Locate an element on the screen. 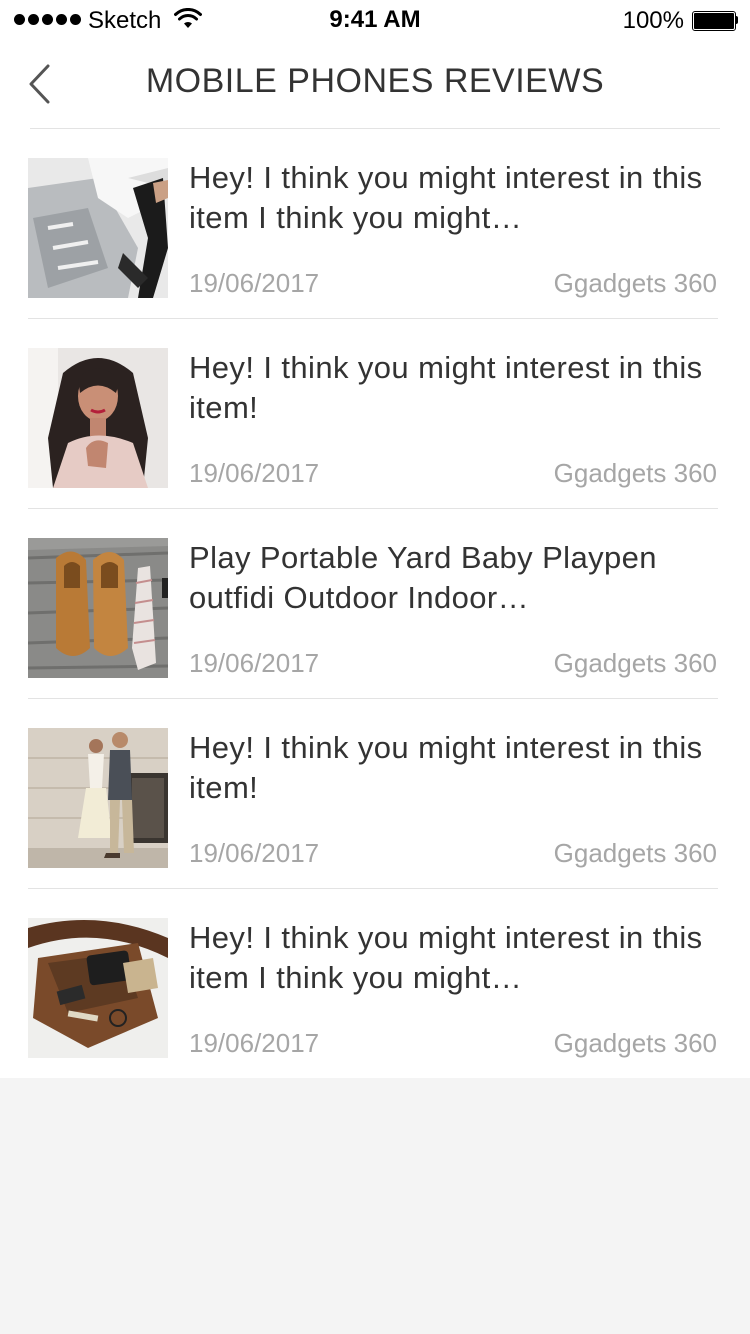 Image resolution: width=750 pixels, height=1334 pixels. status-bar: Sketch 9:41 AM 100% is located at coordinates (375, 20).